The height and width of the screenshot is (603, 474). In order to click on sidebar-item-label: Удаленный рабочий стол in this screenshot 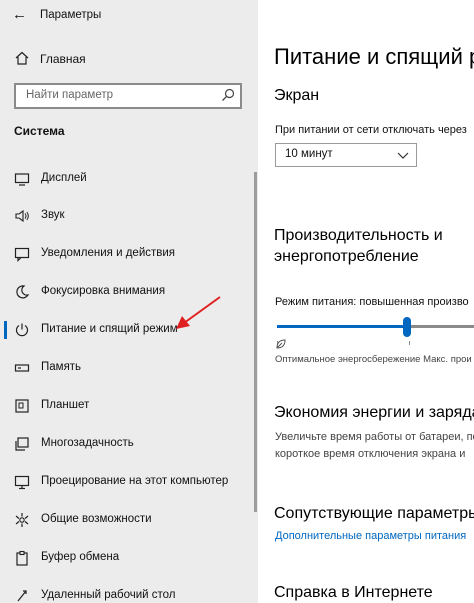, I will do `click(108, 595)`.